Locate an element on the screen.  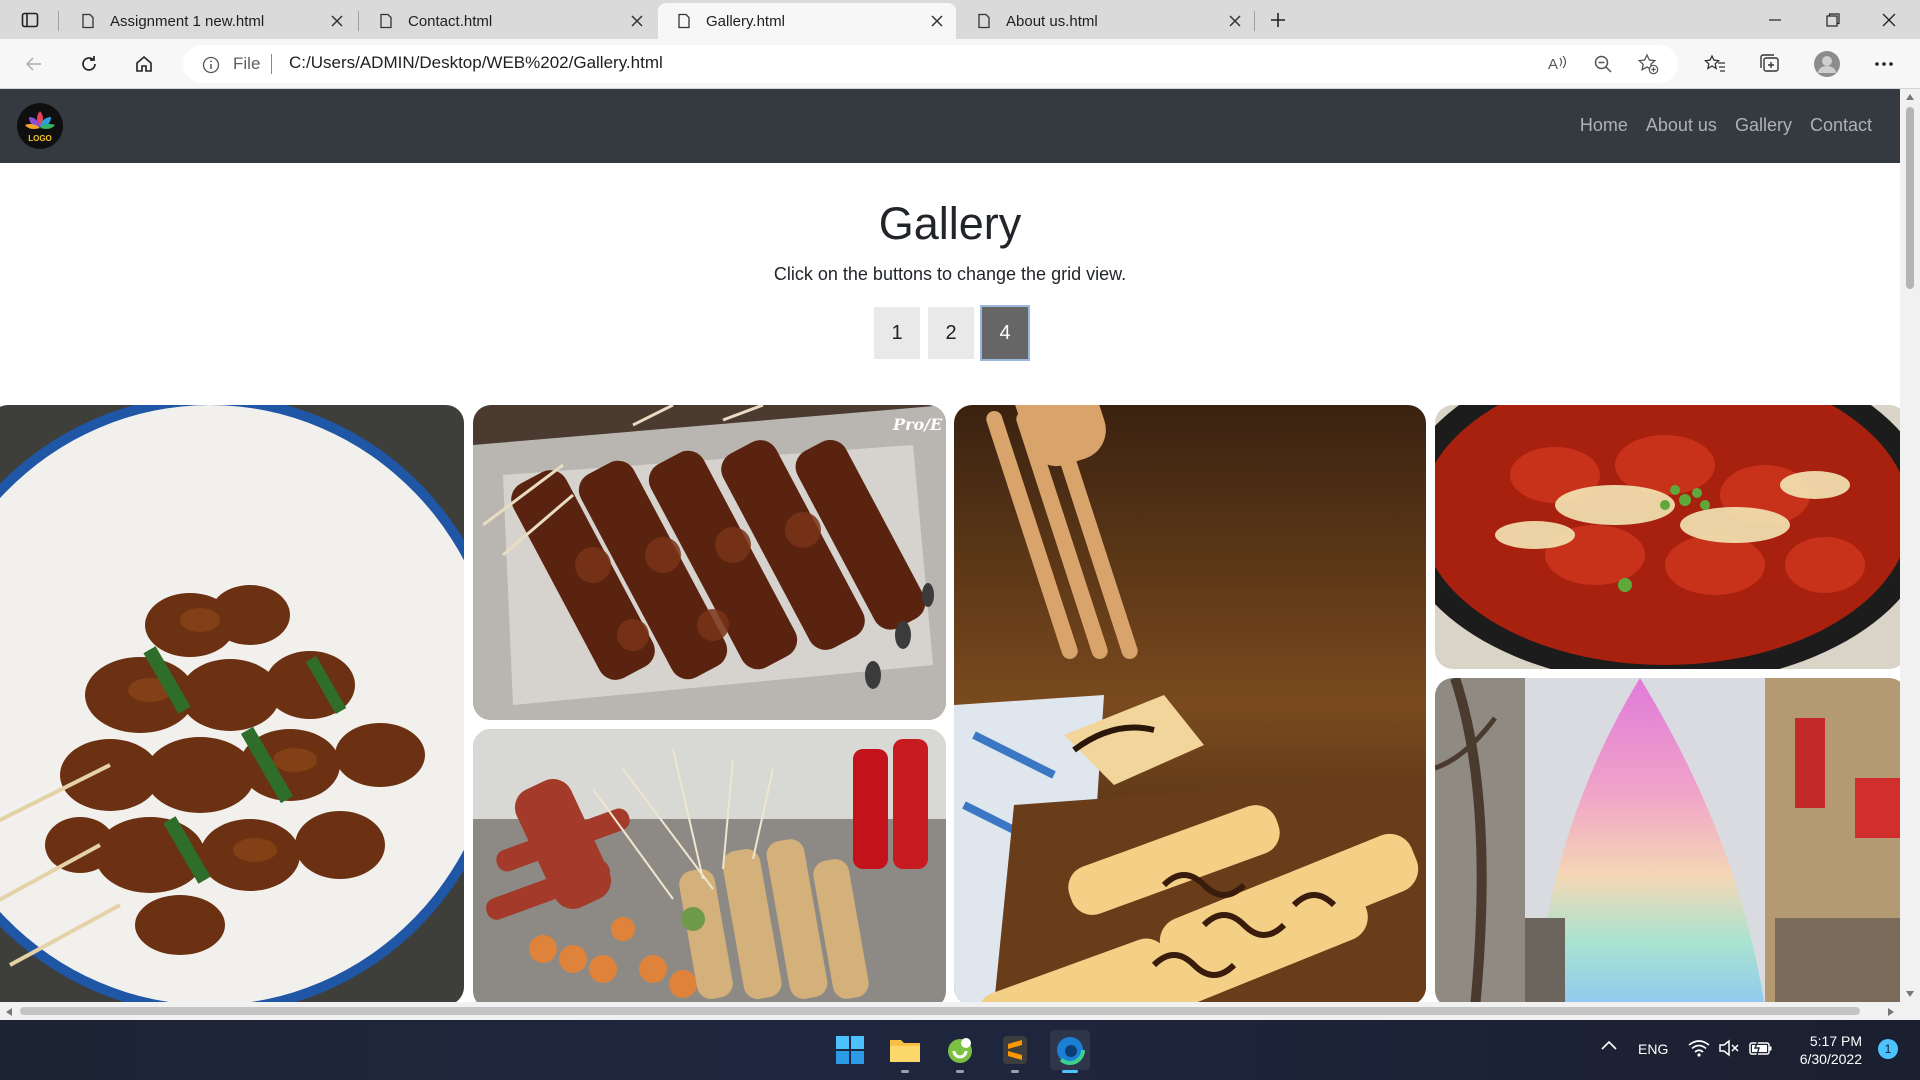
gallery-photo-cotton-candy is located at coordinates (1671, 840).